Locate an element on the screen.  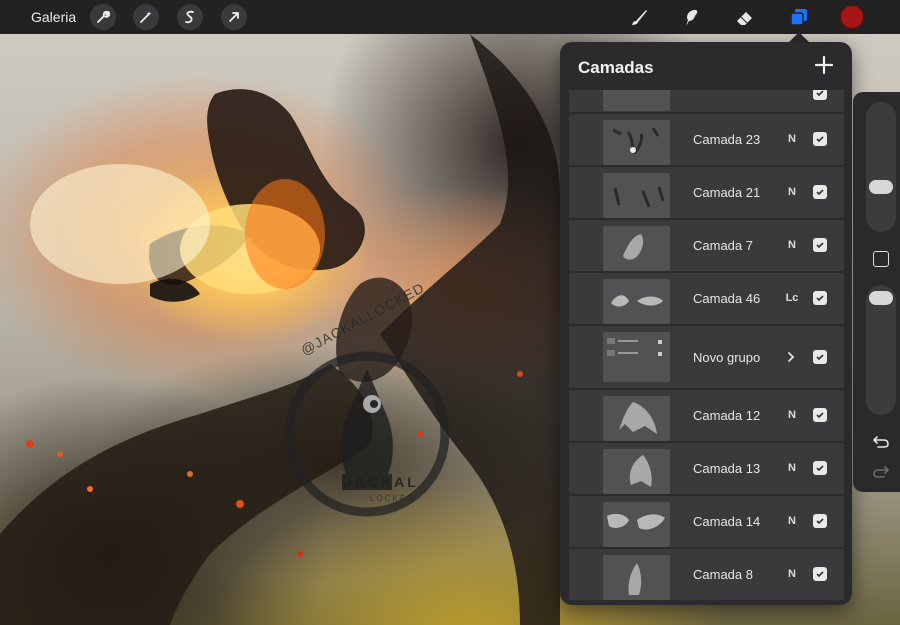
watermark-sub: LOCKED is located at coordinates (392, 498).